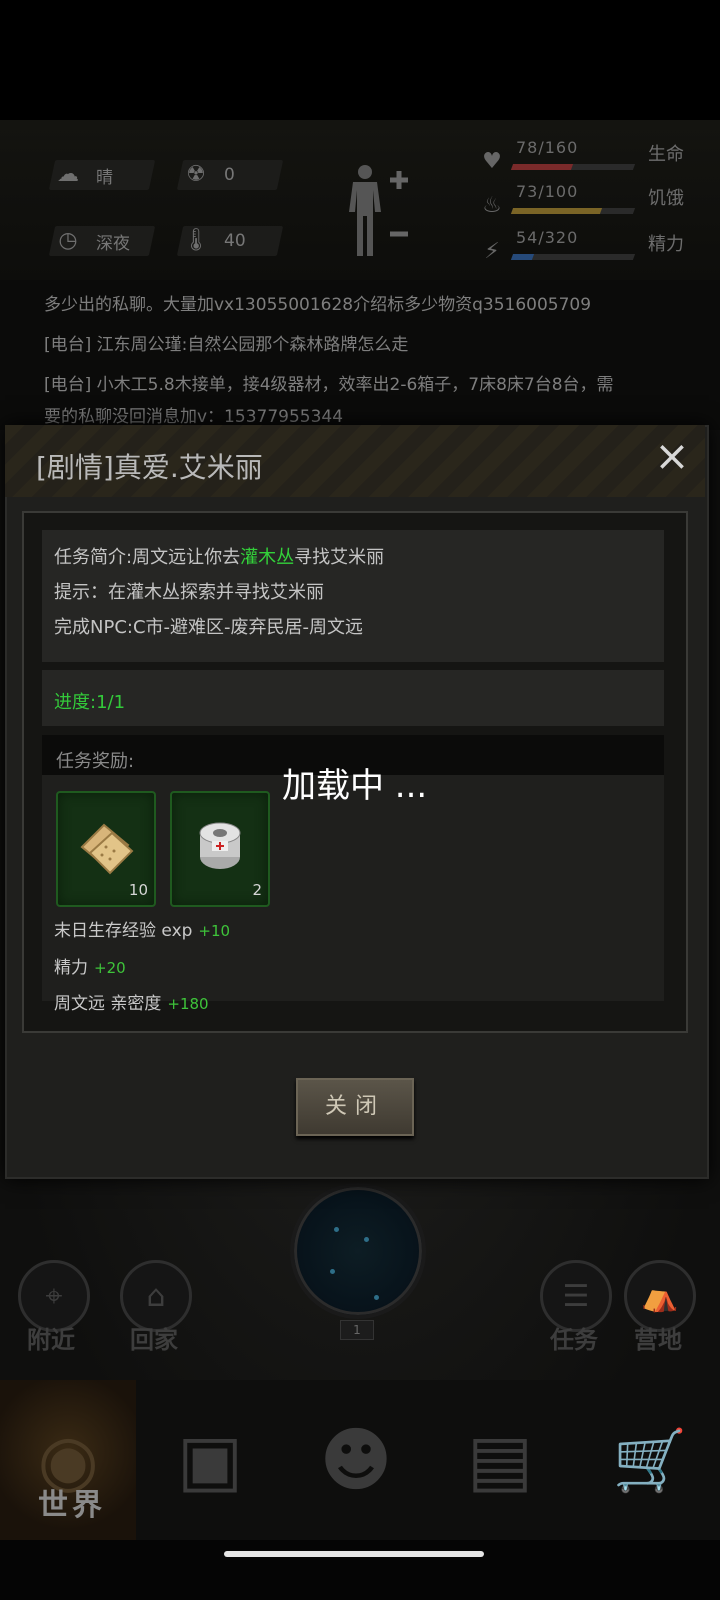 The width and height of the screenshot is (720, 1600). I want to click on quest-npc: 完成NPC:C市-避难区-废弃民居-周文远, so click(209, 627).